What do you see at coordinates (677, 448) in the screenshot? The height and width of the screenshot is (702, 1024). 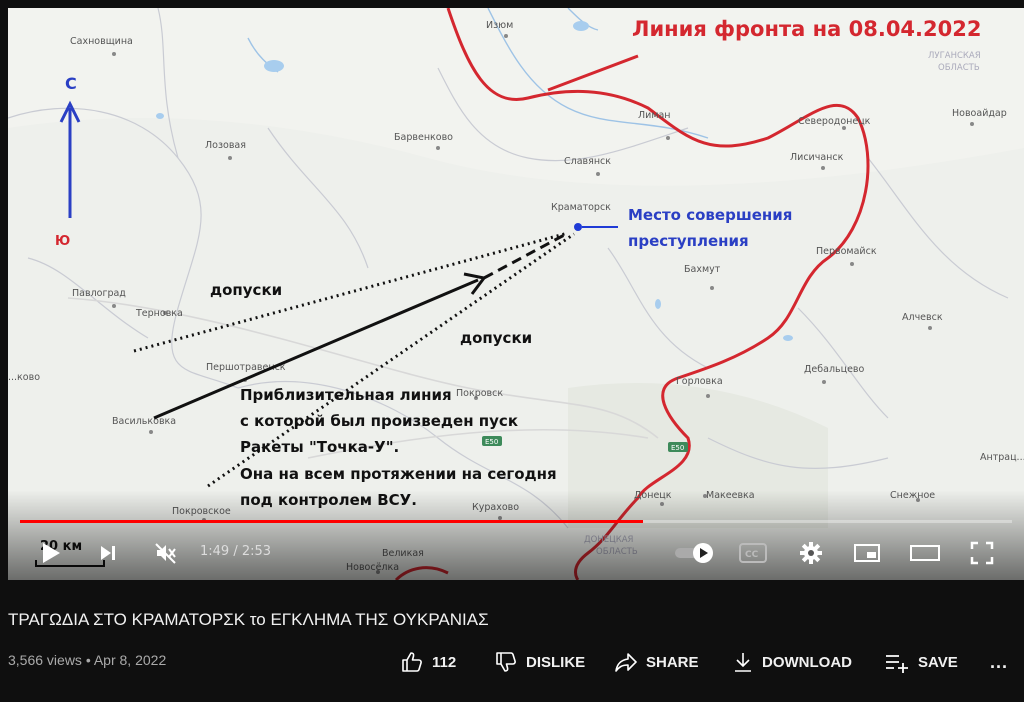 I see `road-e50-label-2: E50` at bounding box center [677, 448].